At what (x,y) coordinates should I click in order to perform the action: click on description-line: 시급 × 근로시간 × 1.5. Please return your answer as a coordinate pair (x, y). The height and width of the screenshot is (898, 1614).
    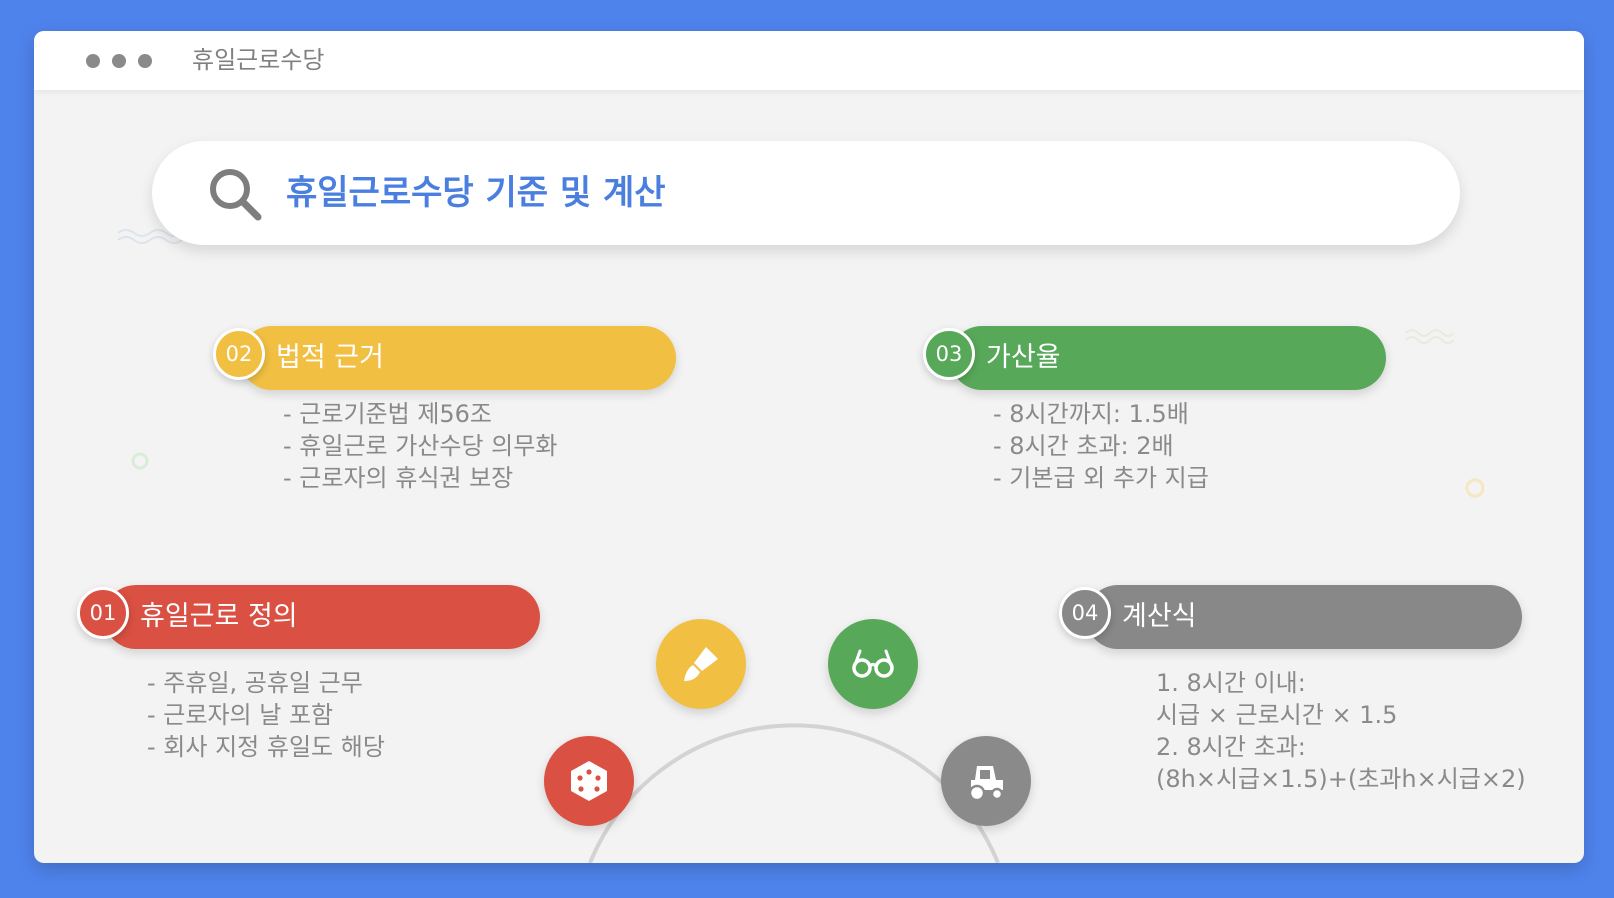
    Looking at the image, I should click on (1277, 715).